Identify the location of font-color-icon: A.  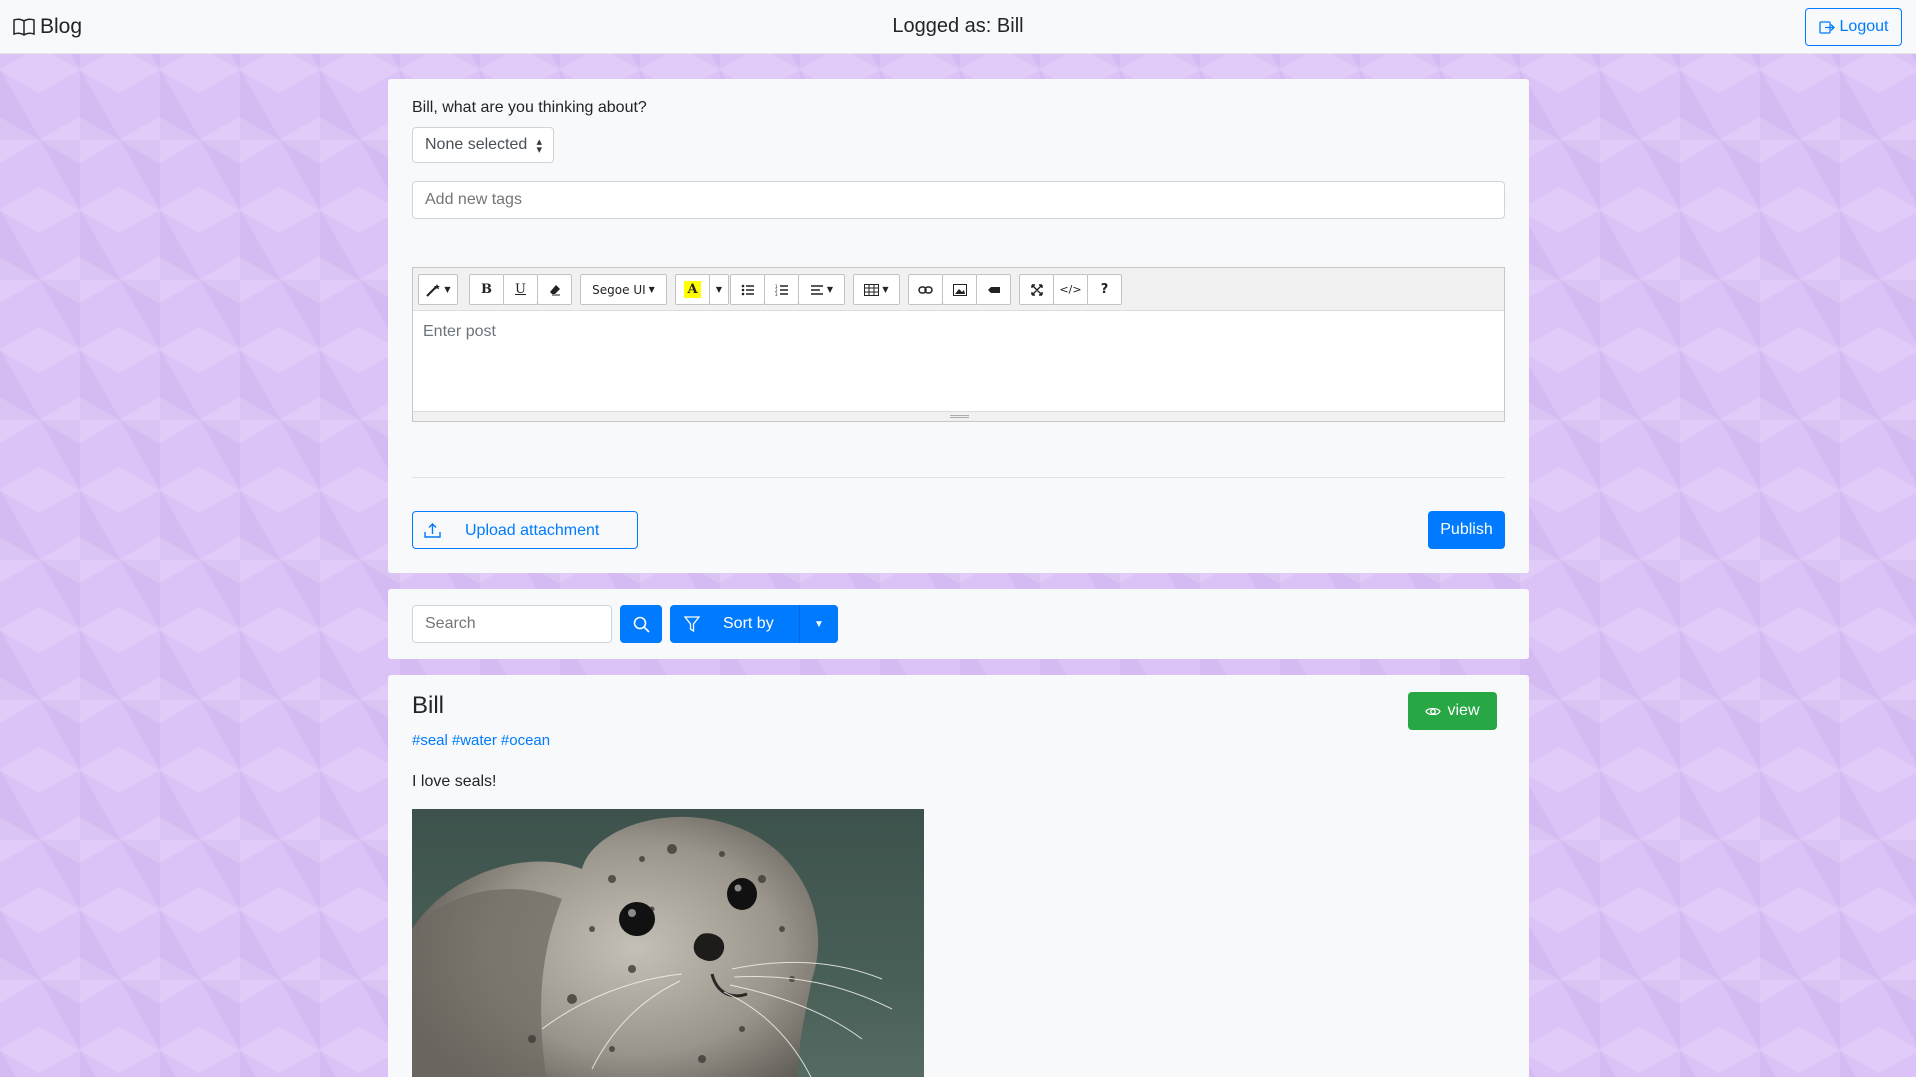
(692, 289).